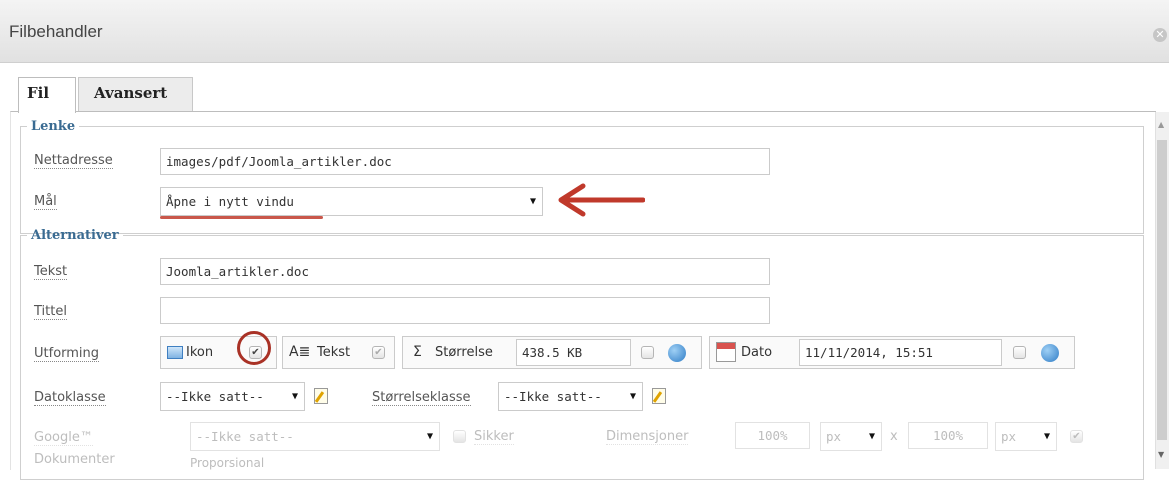  Describe the element at coordinates (315, 436) in the screenshot. I see `google-select: --Ikke satt-- ▼` at that location.